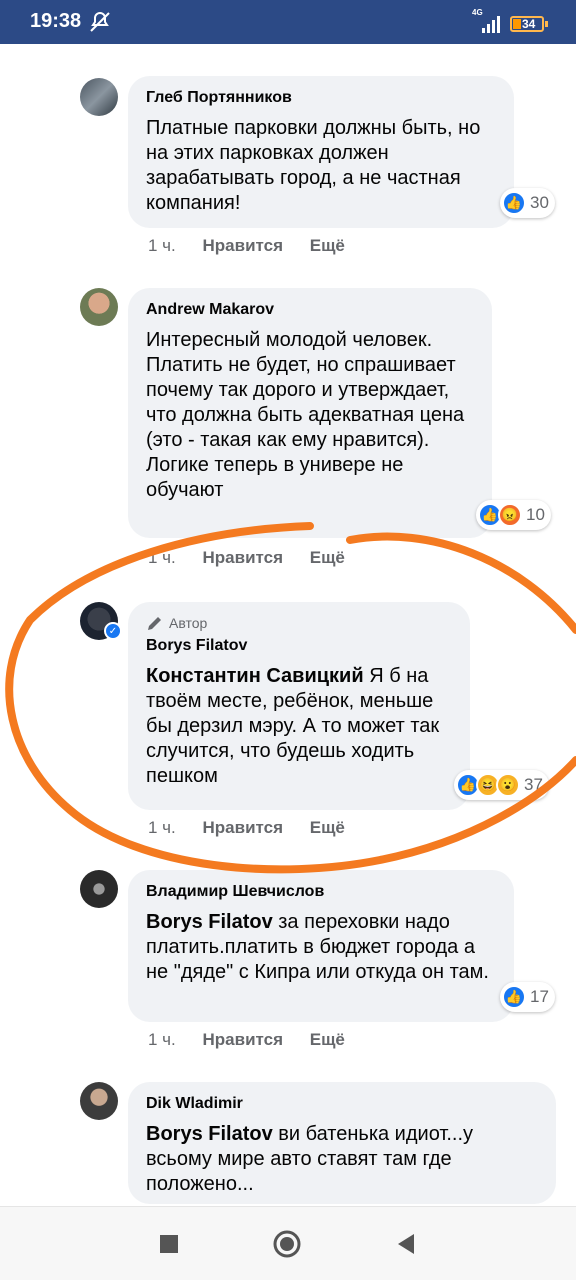  I want to click on system-nav-bar, so click(288, 1243).